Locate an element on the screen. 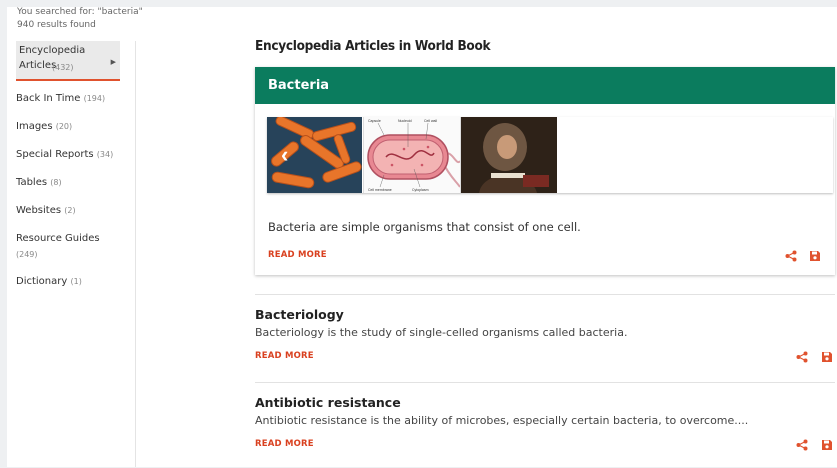 This screenshot has width=837, height=468. carousel-image-portrait is located at coordinates (509, 155).